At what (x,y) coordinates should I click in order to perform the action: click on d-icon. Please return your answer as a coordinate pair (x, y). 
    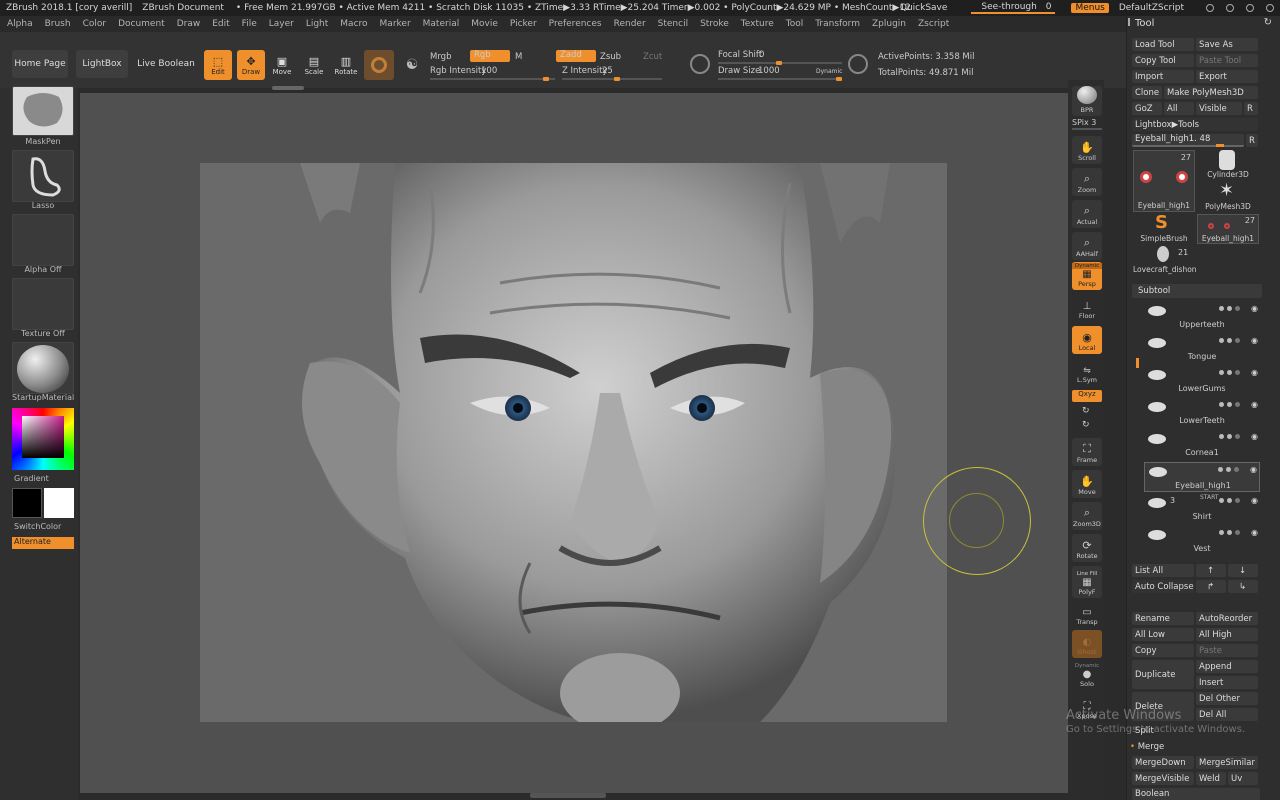
    Looking at the image, I should click on (858, 64).